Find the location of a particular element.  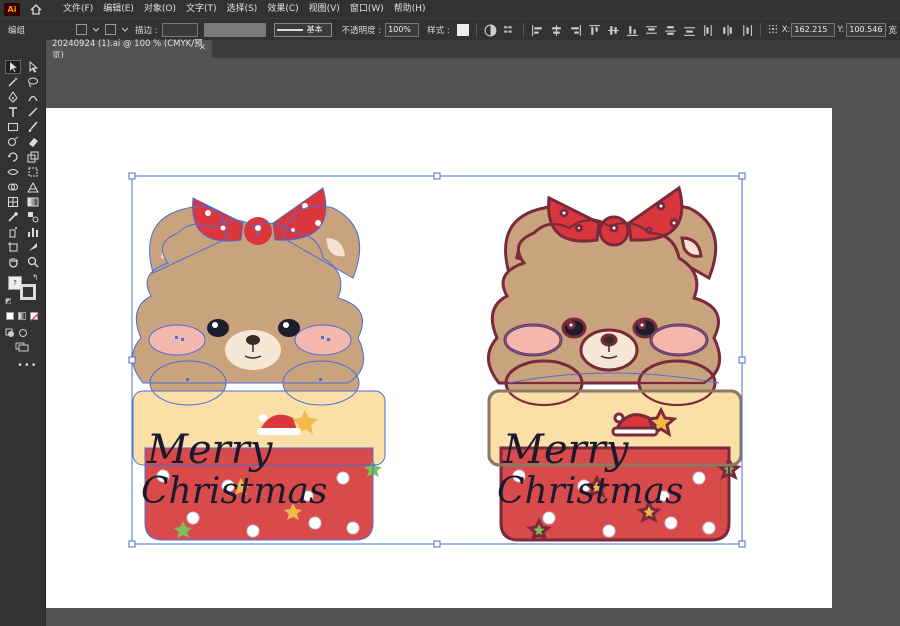

hand-tool-icon is located at coordinates (13, 262).